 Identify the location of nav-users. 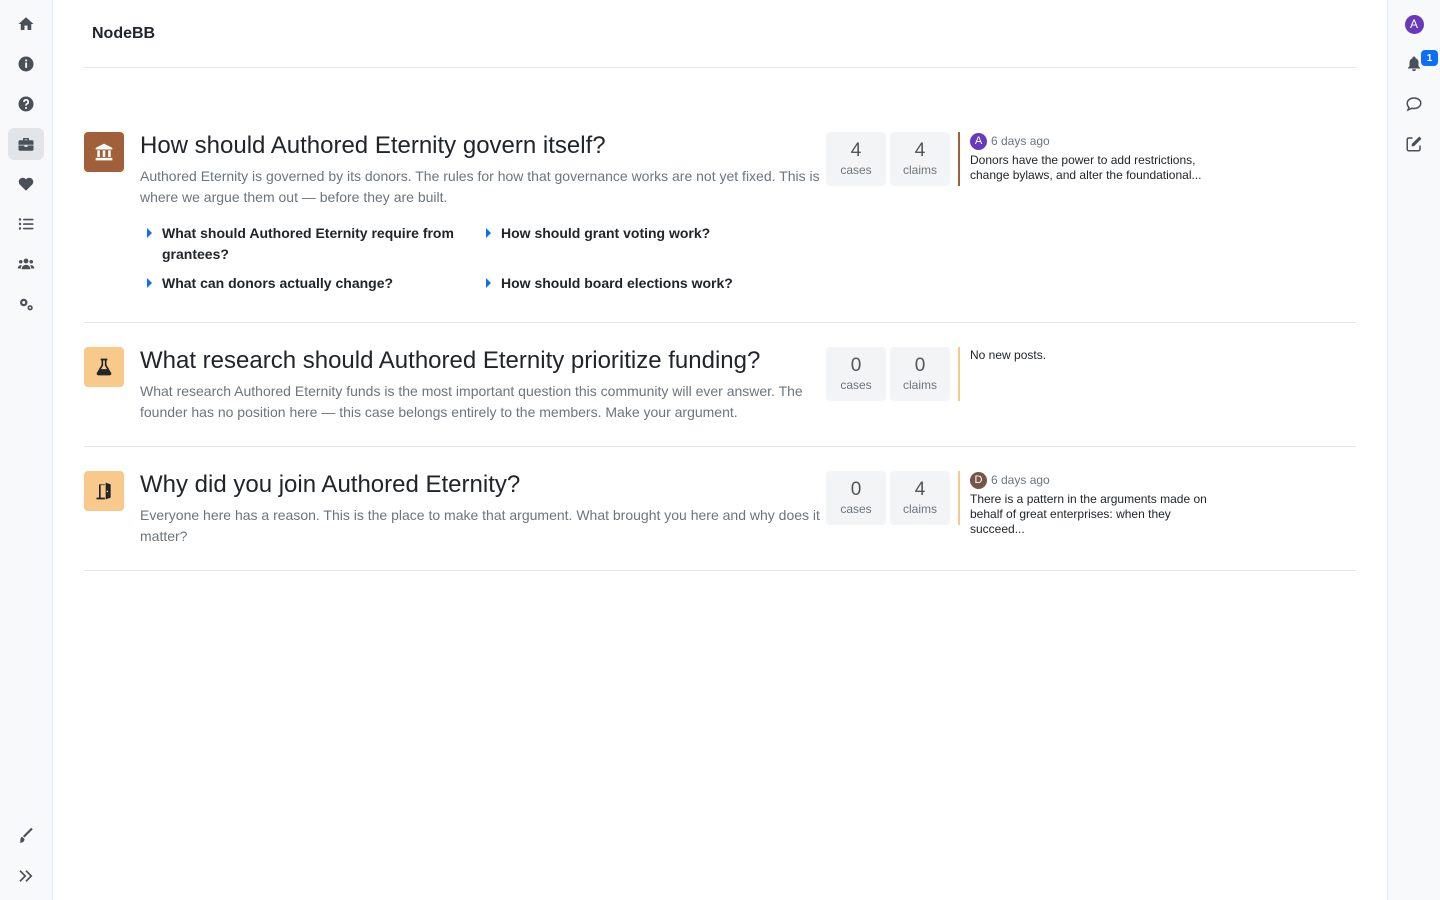
(26, 264).